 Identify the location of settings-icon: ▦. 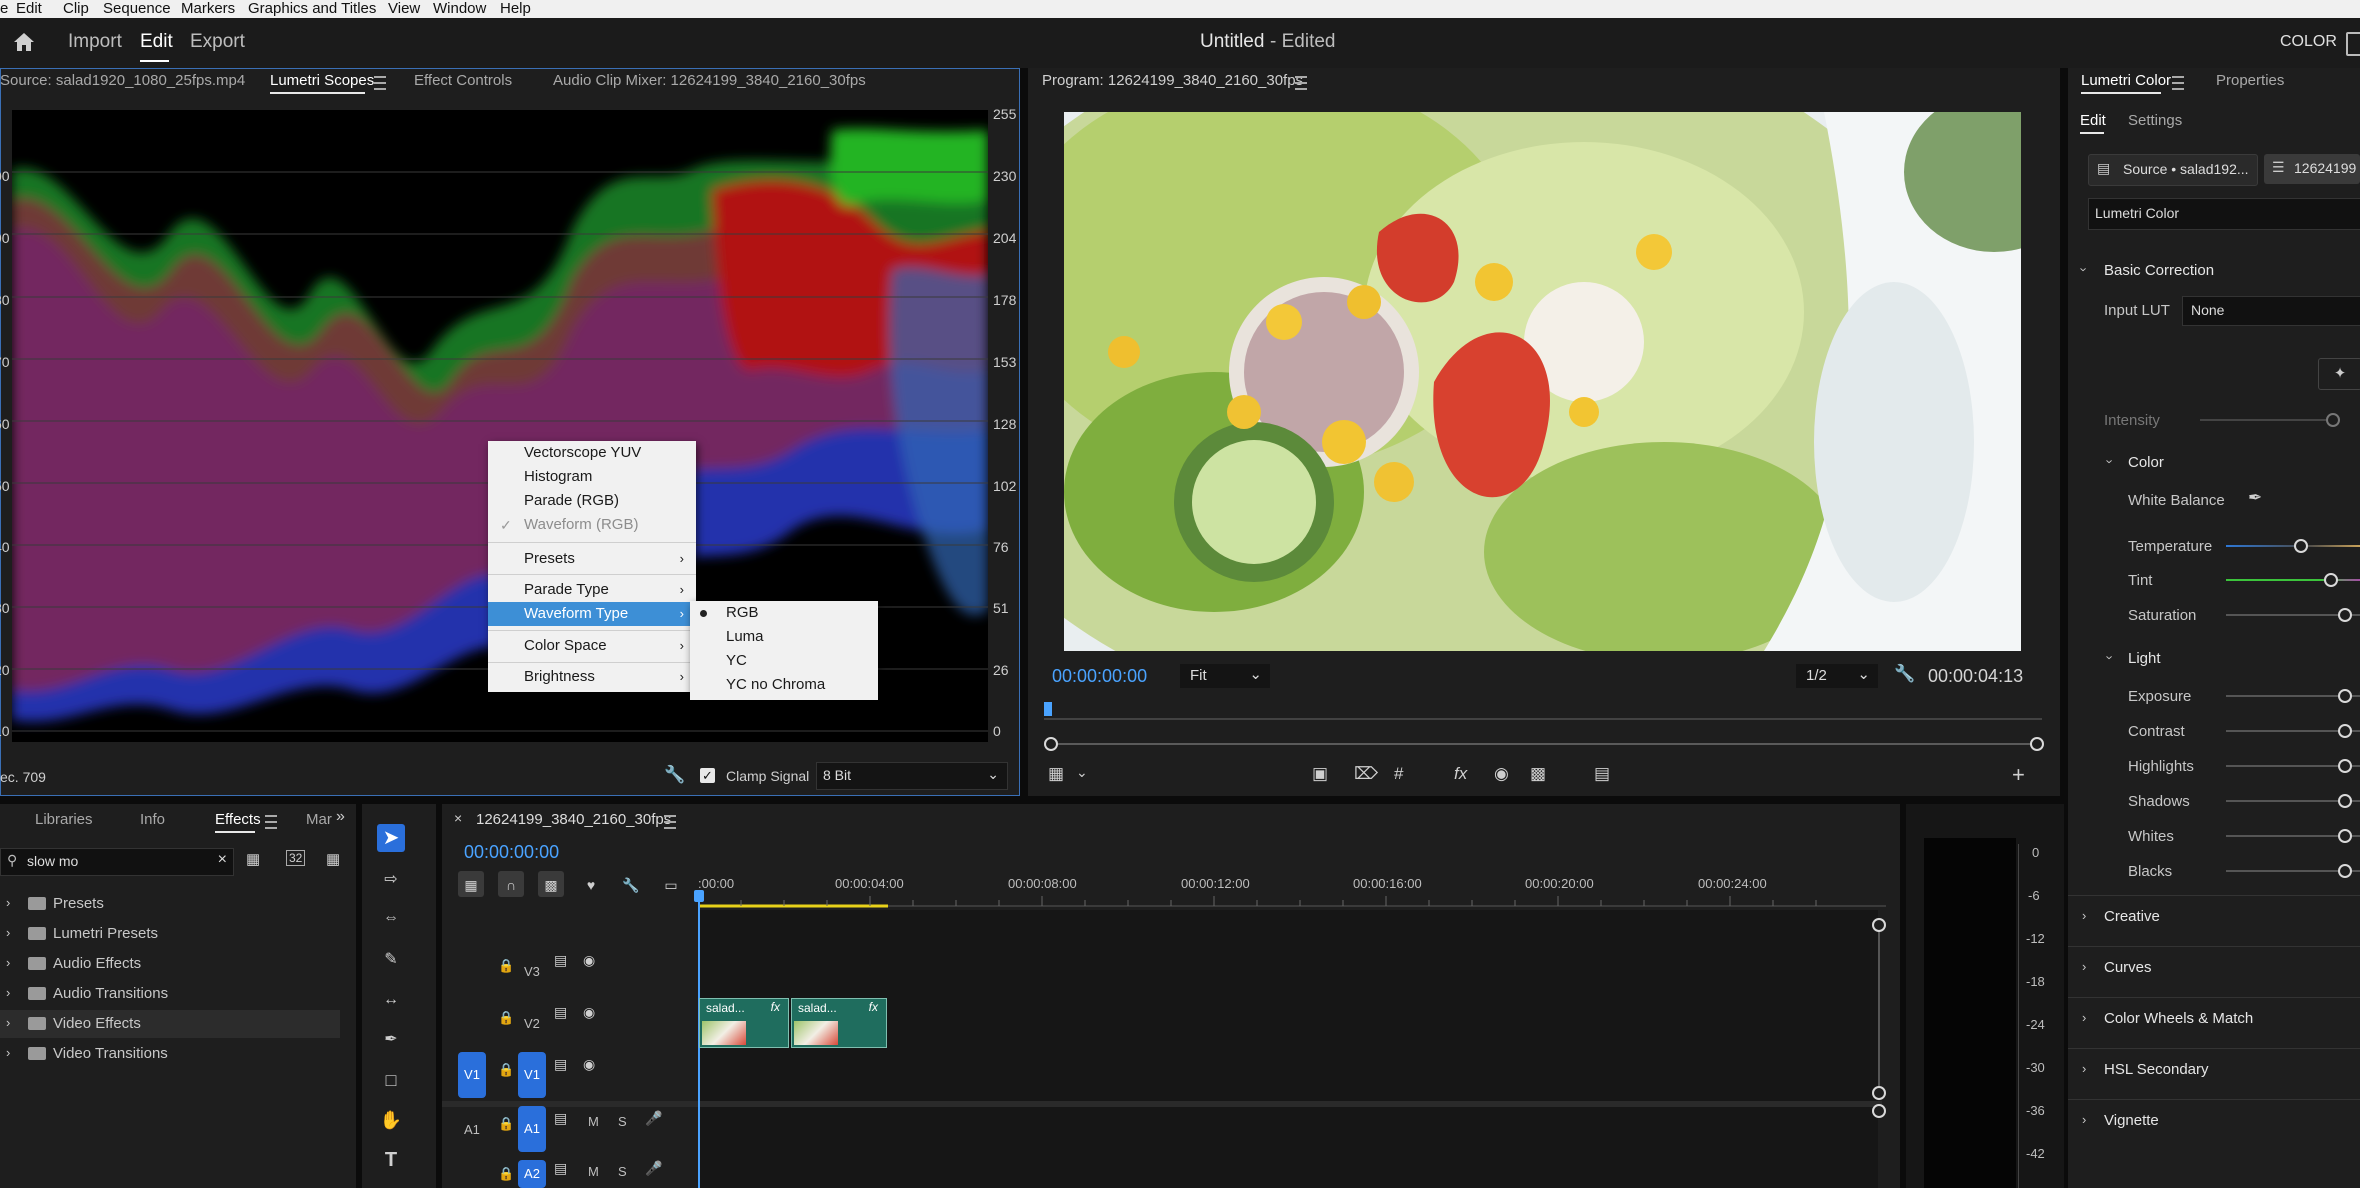
(1056, 774).